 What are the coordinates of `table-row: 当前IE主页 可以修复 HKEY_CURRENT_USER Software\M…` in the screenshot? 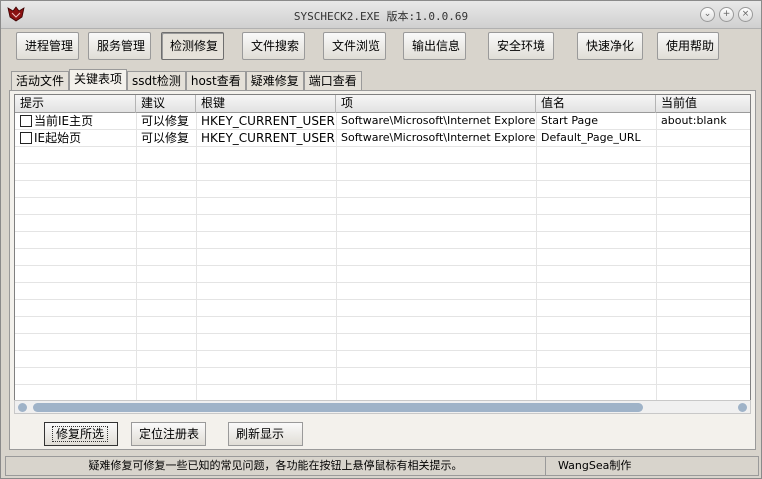 It's located at (382, 121).